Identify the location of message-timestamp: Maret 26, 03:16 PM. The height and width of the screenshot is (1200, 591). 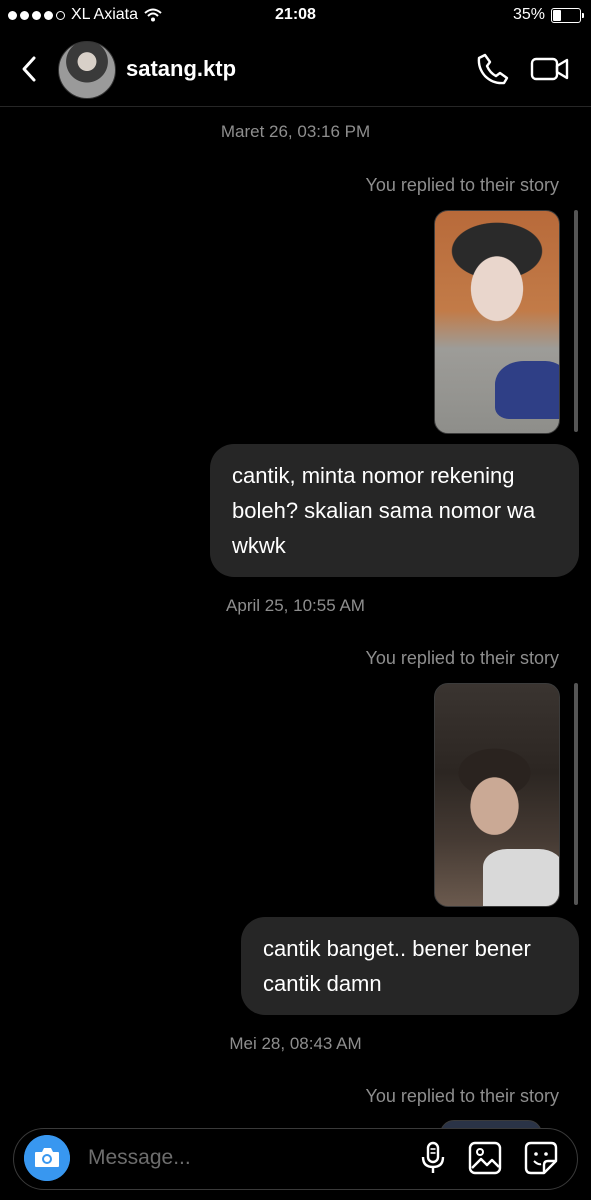
(295, 131).